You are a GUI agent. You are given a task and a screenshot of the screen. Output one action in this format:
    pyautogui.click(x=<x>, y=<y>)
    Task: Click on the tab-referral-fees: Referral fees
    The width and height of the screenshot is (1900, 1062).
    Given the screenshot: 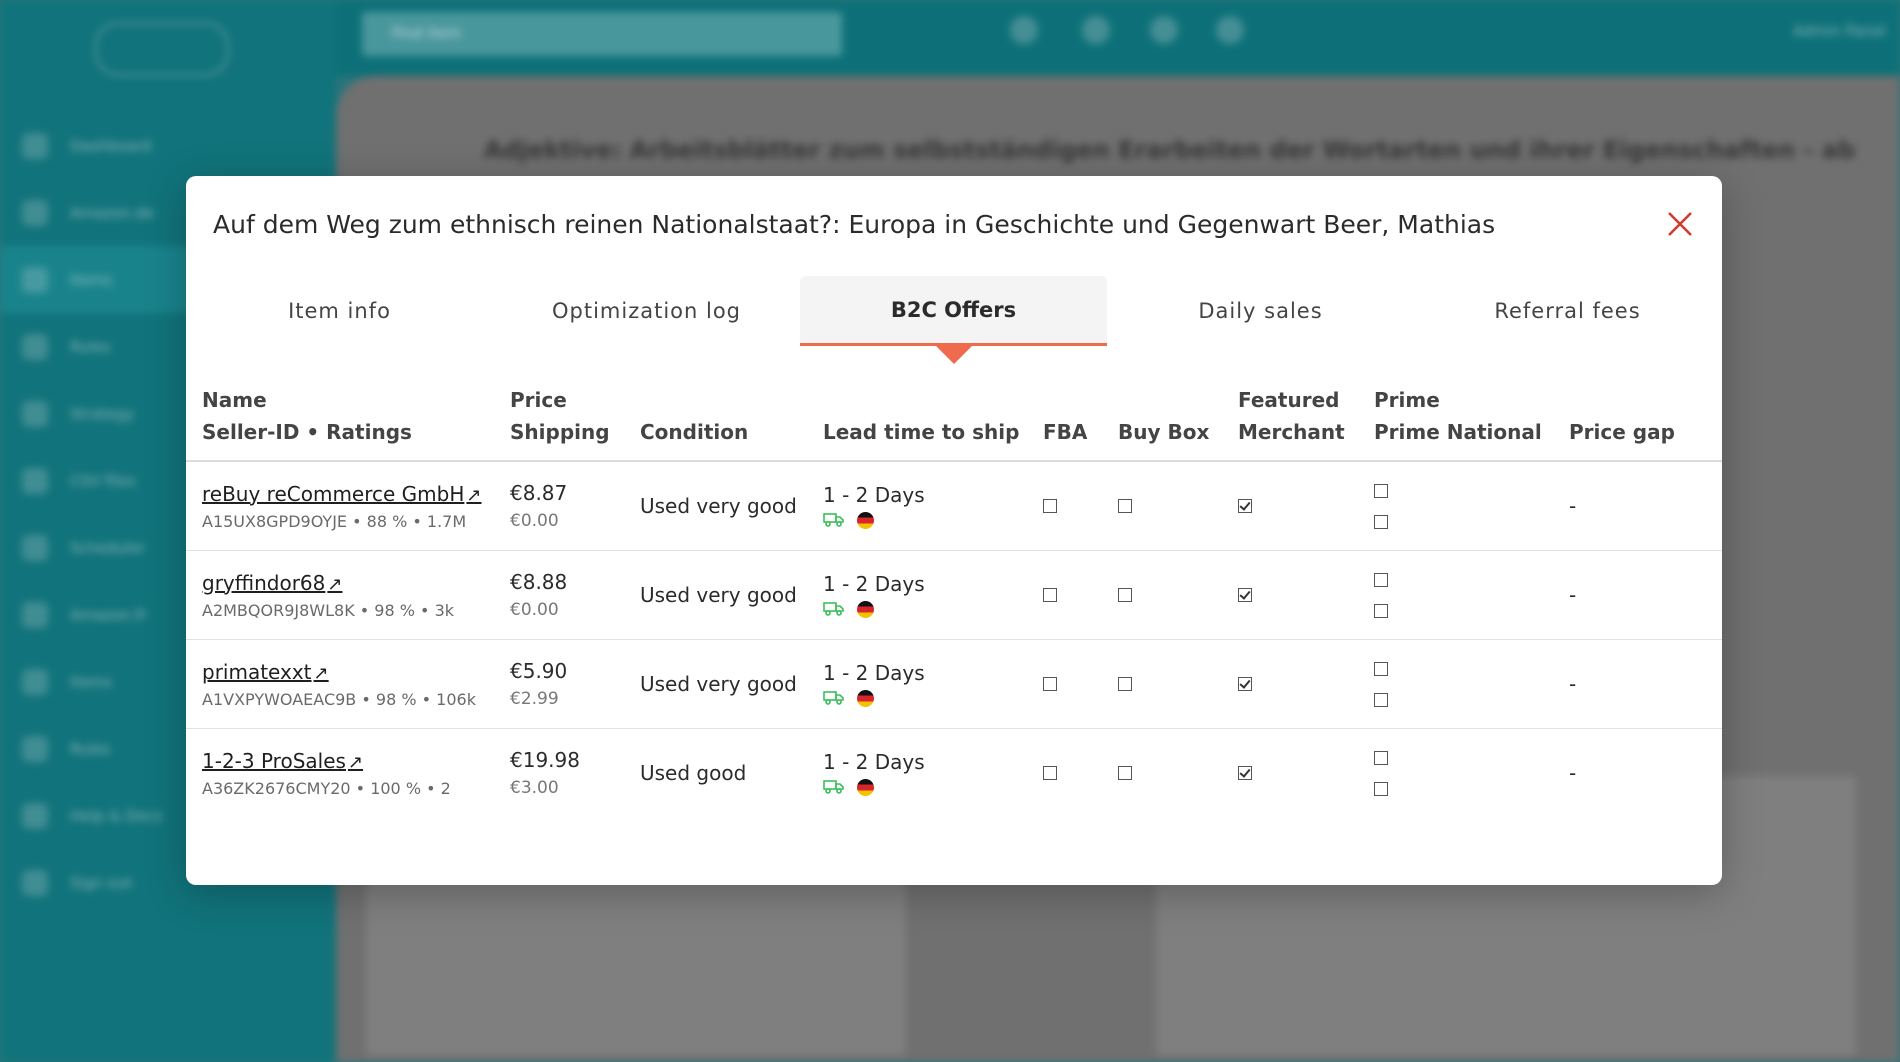 What is the action you would take?
    pyautogui.click(x=1567, y=311)
    